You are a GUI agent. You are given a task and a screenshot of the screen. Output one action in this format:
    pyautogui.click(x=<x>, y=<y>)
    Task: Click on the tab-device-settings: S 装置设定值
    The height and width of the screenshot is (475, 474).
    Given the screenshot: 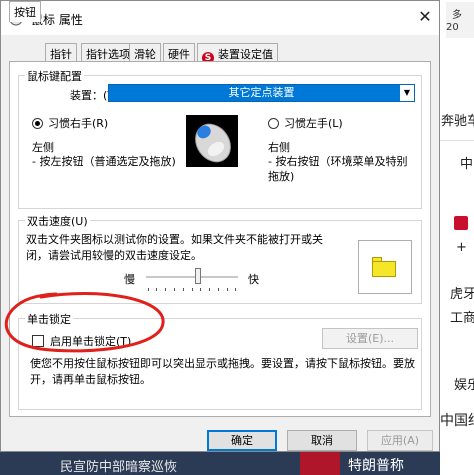 What is the action you would take?
    pyautogui.click(x=237, y=53)
    